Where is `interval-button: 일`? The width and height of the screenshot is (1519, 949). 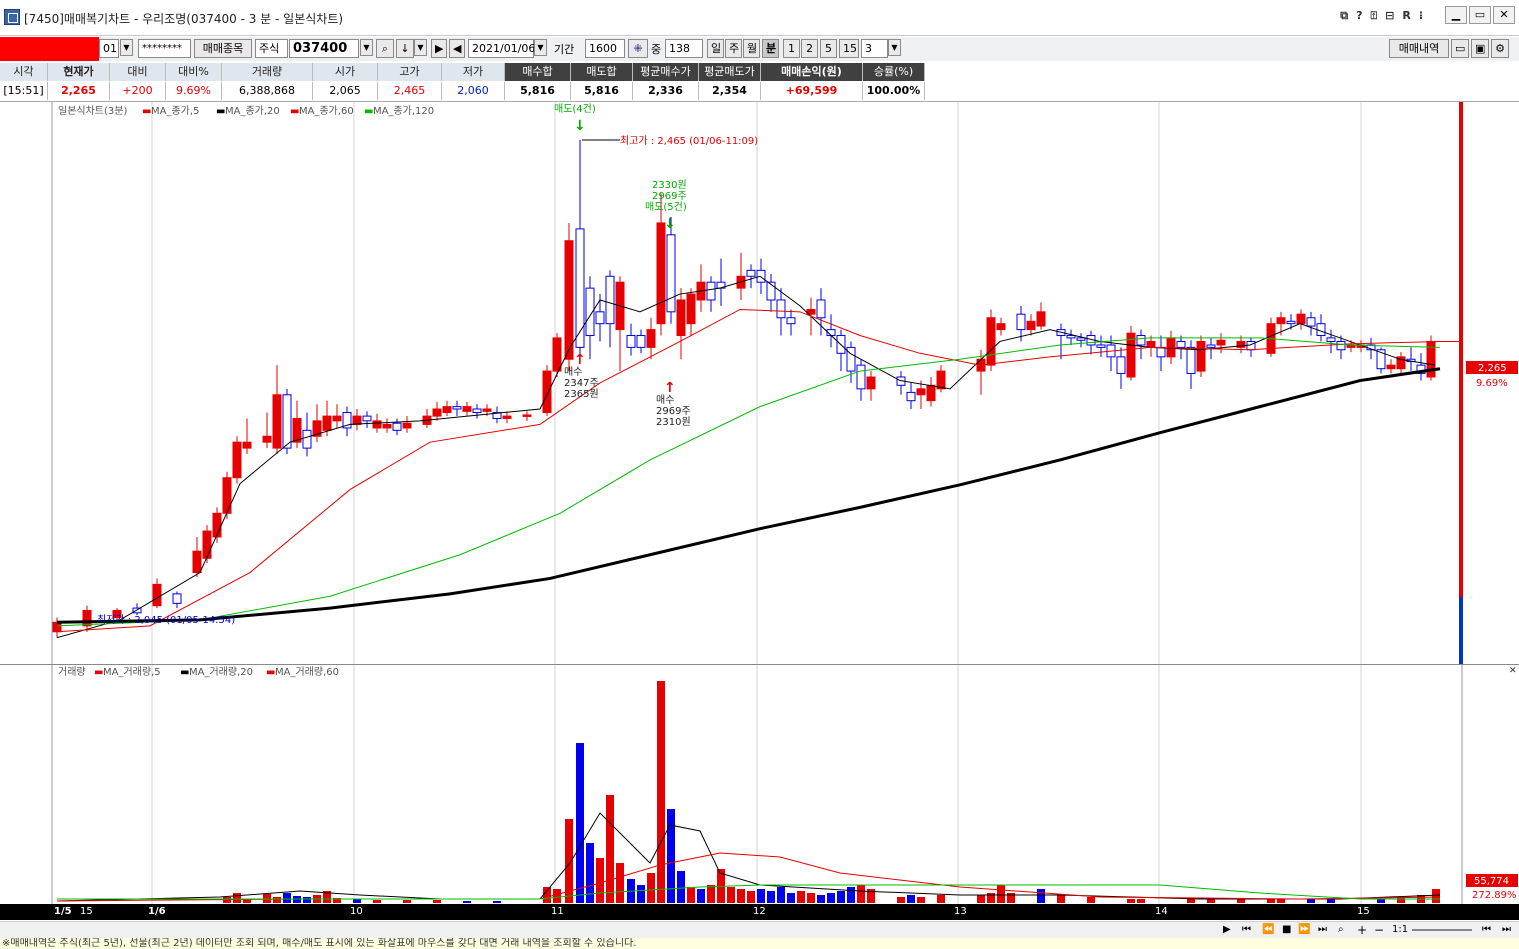 interval-button: 일 is located at coordinates (715, 48).